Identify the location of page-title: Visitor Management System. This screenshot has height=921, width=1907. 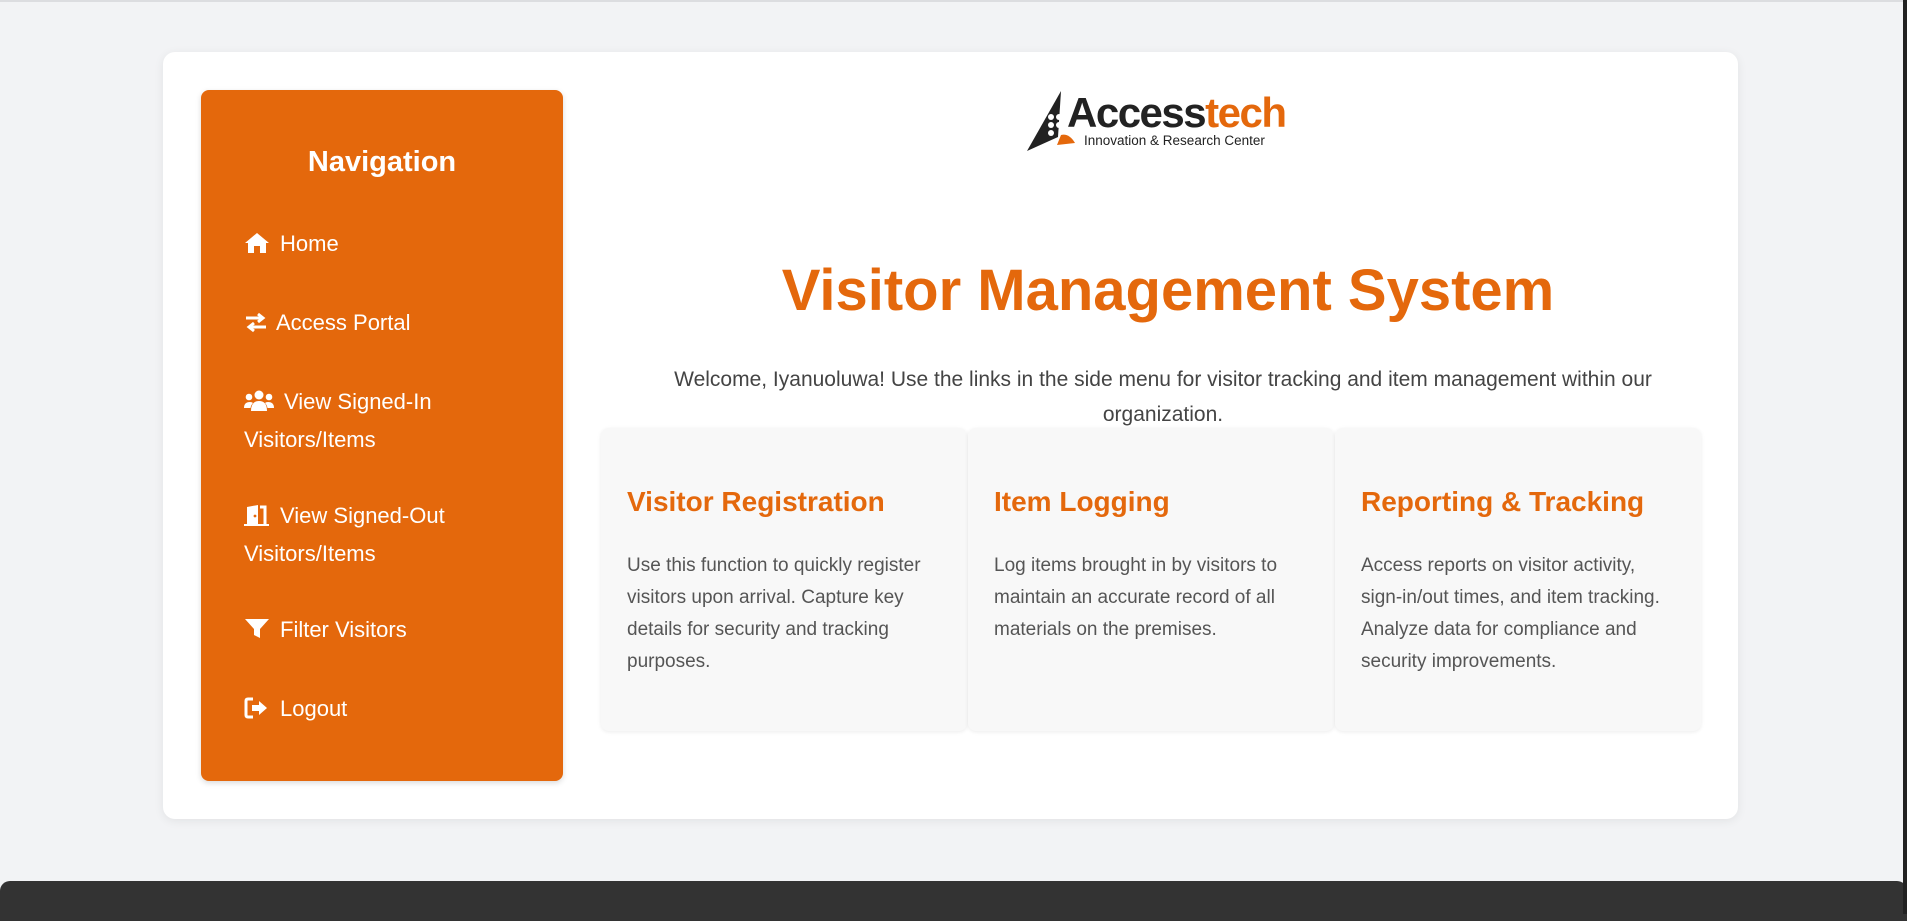
(1168, 290).